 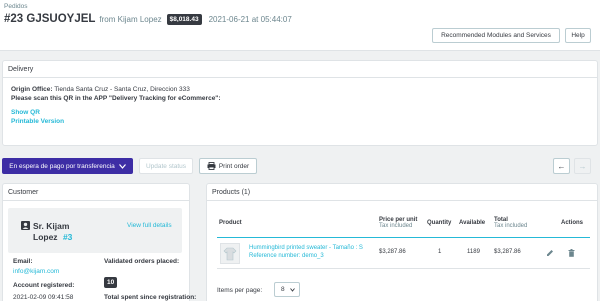 I want to click on products-card-title: Products (1), so click(x=402, y=192).